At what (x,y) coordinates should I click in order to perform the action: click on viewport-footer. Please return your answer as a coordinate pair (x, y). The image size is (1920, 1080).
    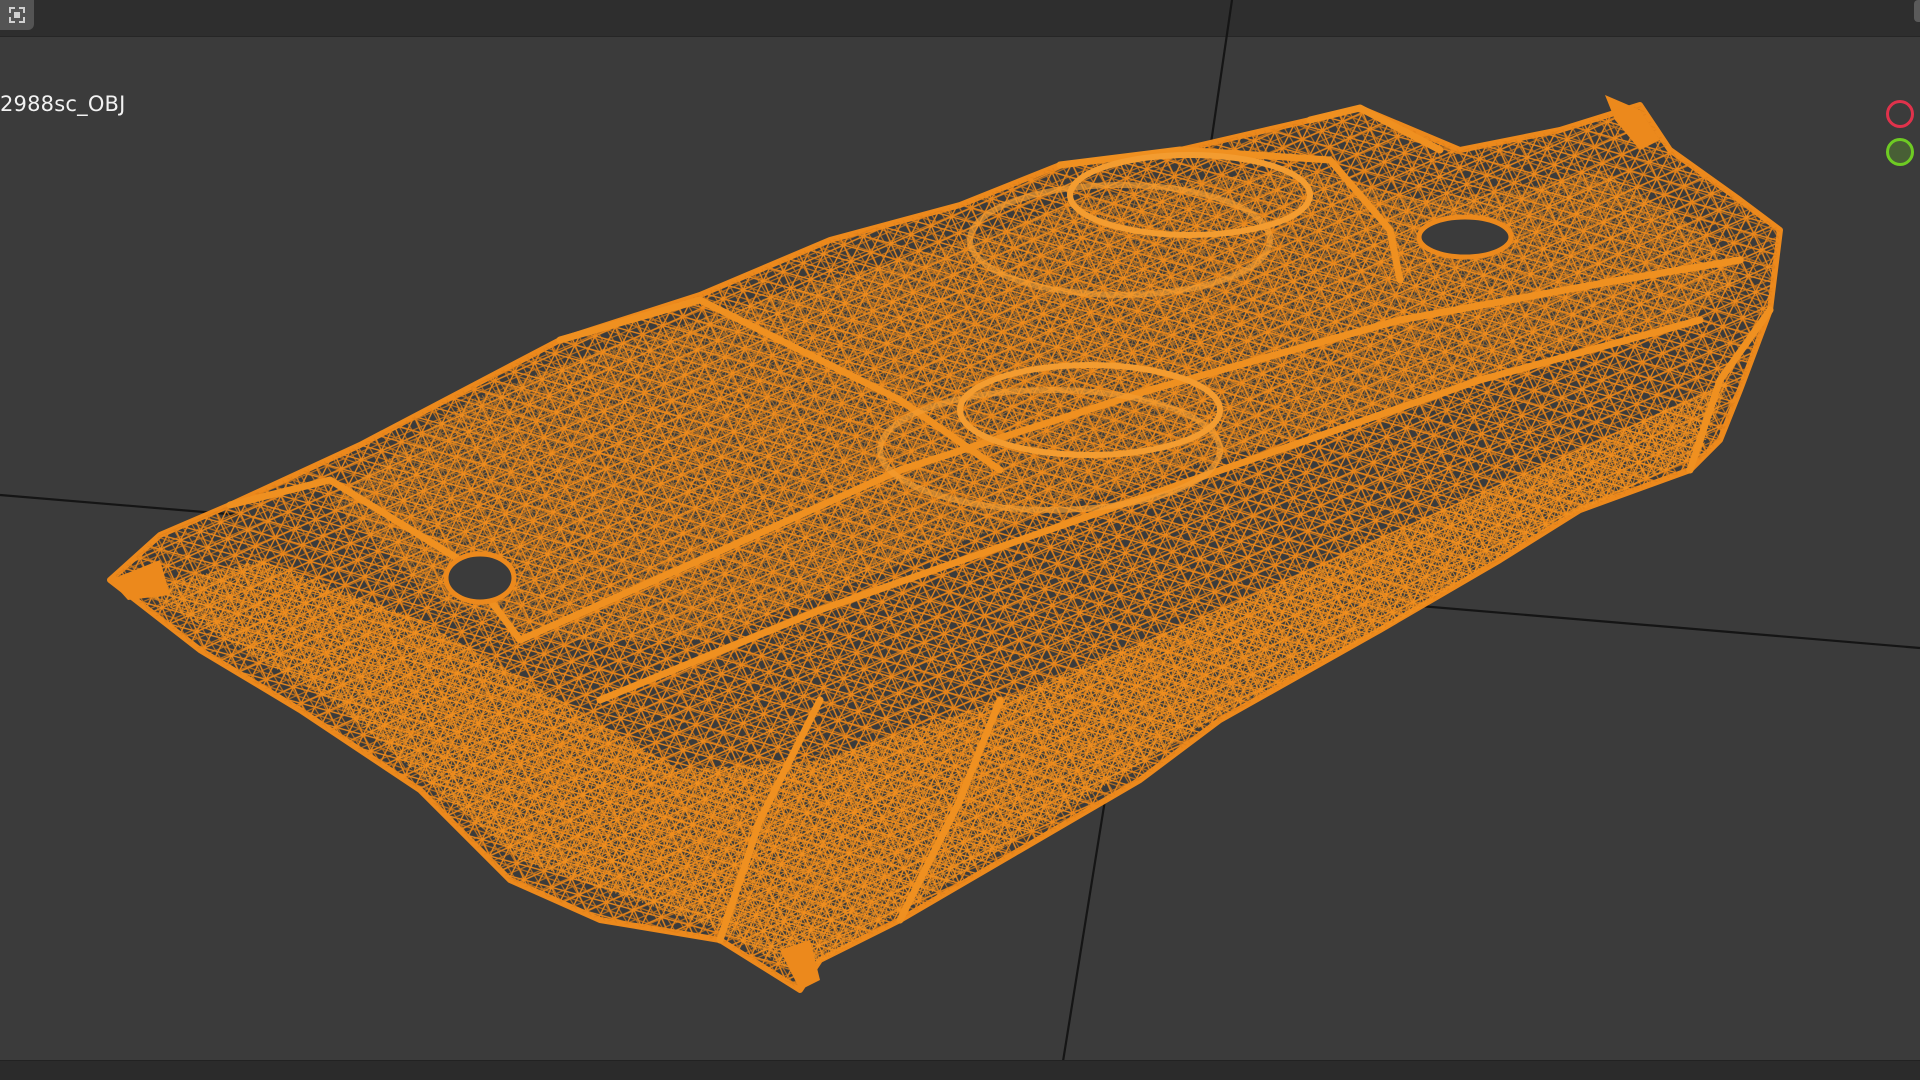
    Looking at the image, I should click on (960, 1070).